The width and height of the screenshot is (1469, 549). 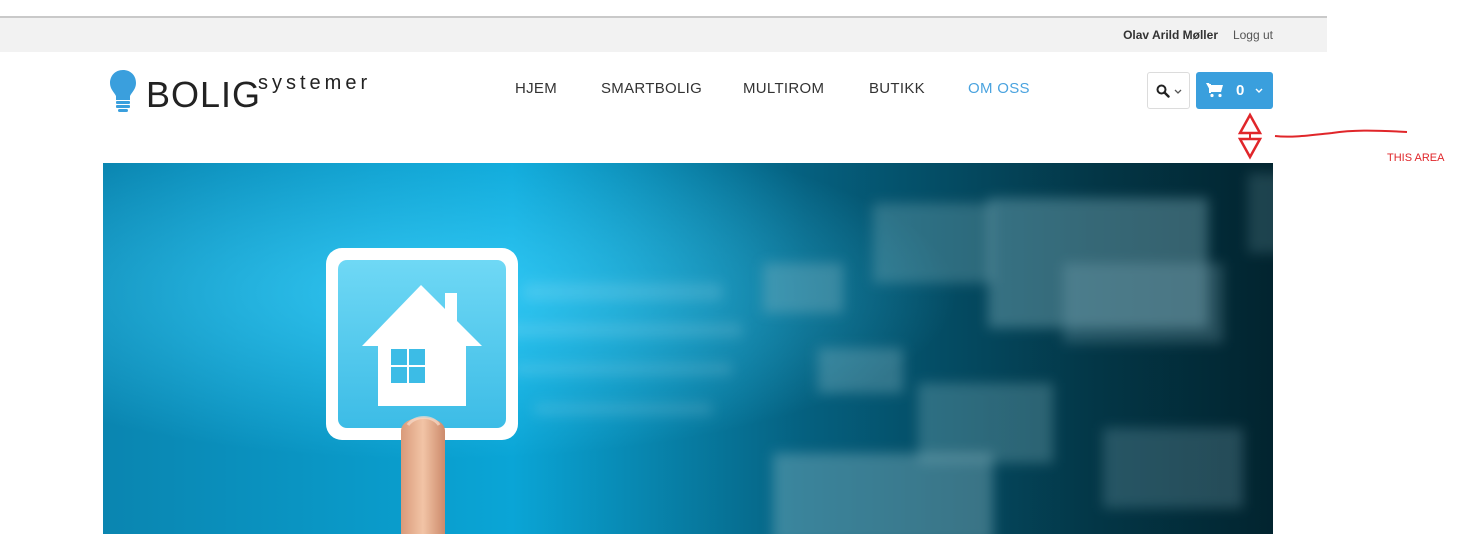 What do you see at coordinates (204, 94) in the screenshot?
I see `logo-text-main: BOLIG` at bounding box center [204, 94].